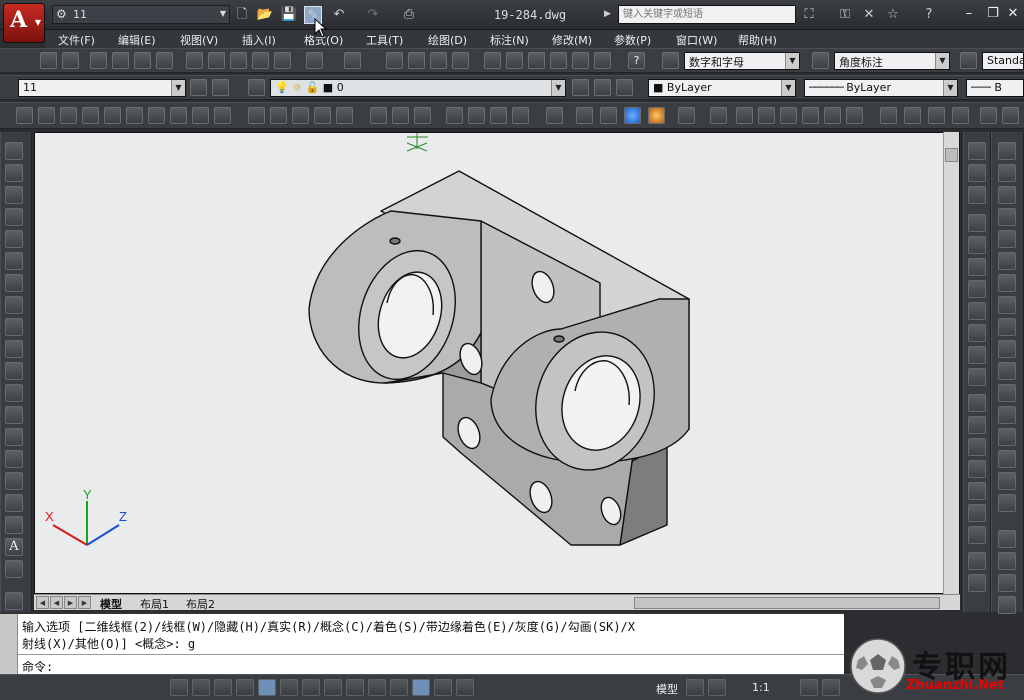 The image size is (1024, 700). Describe the element at coordinates (141, 14) in the screenshot. I see `workspace-combo: ⚙ 11 ▼` at that location.